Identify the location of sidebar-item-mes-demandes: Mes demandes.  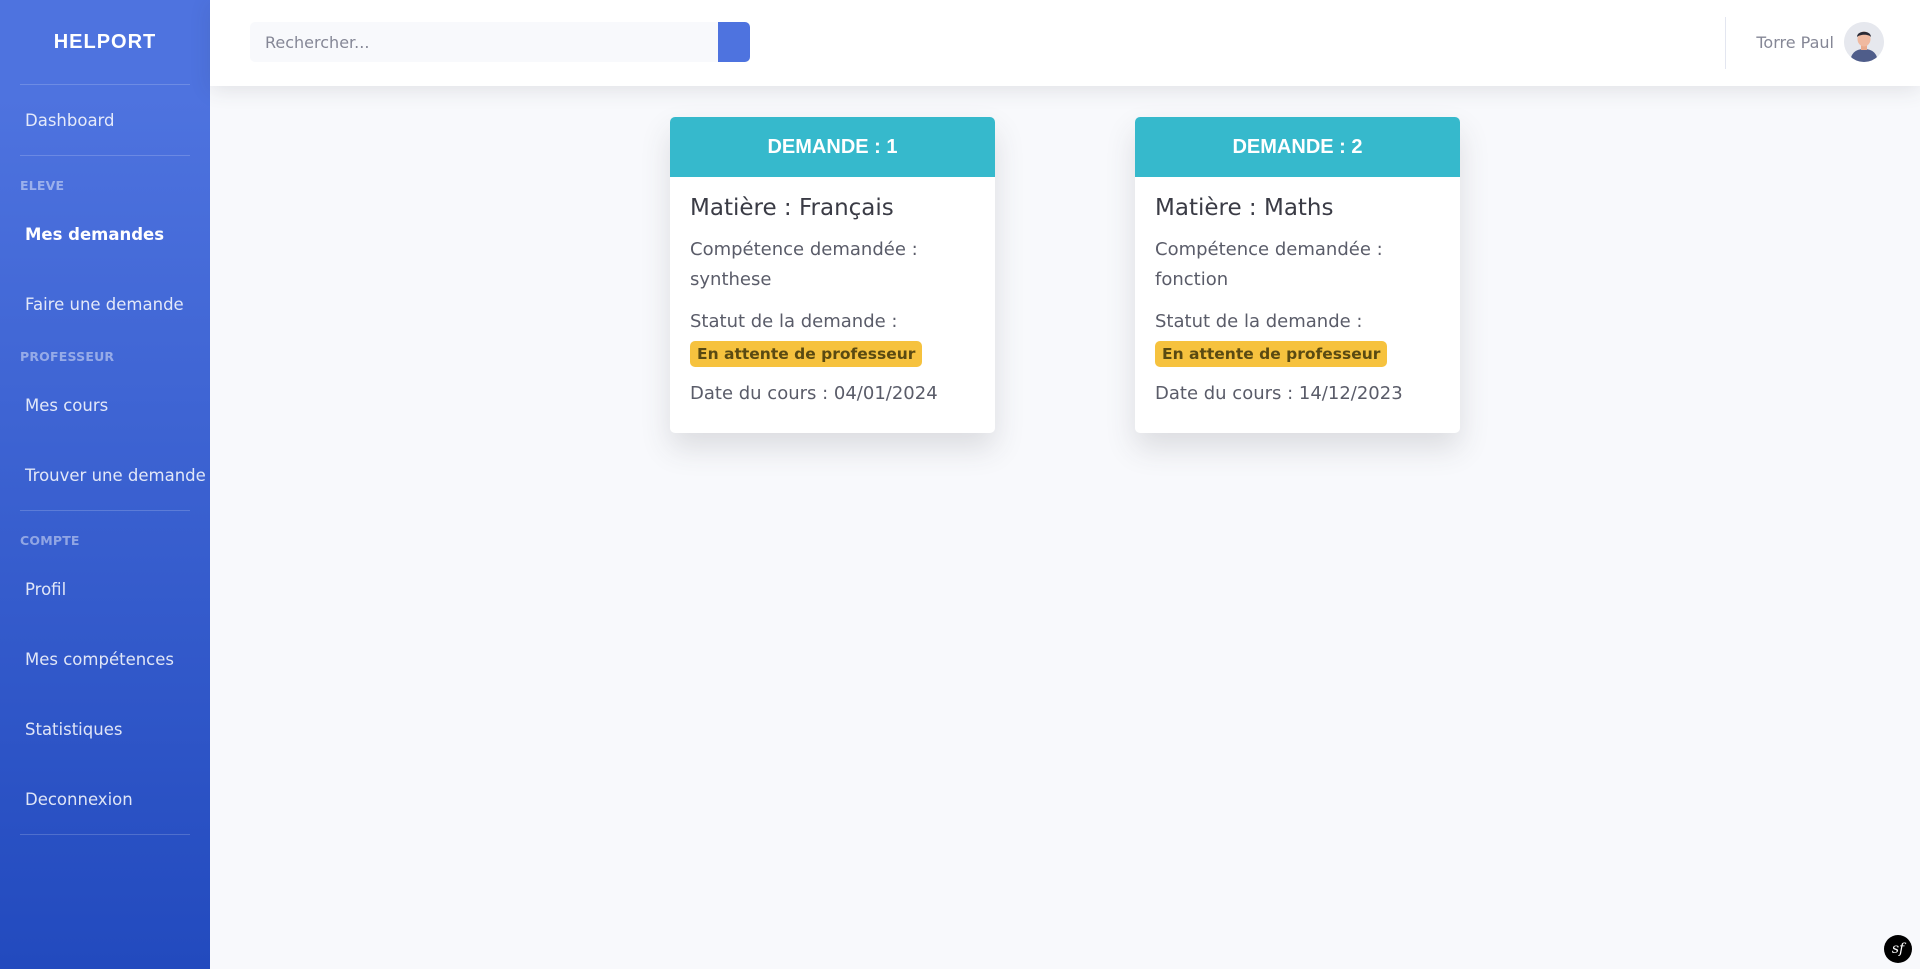
(105, 234).